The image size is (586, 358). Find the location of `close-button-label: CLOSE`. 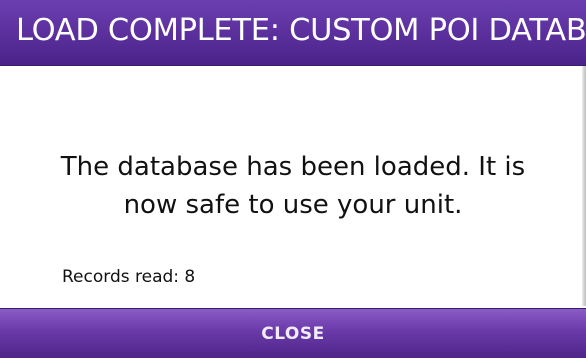

close-button-label: CLOSE is located at coordinates (293, 334).